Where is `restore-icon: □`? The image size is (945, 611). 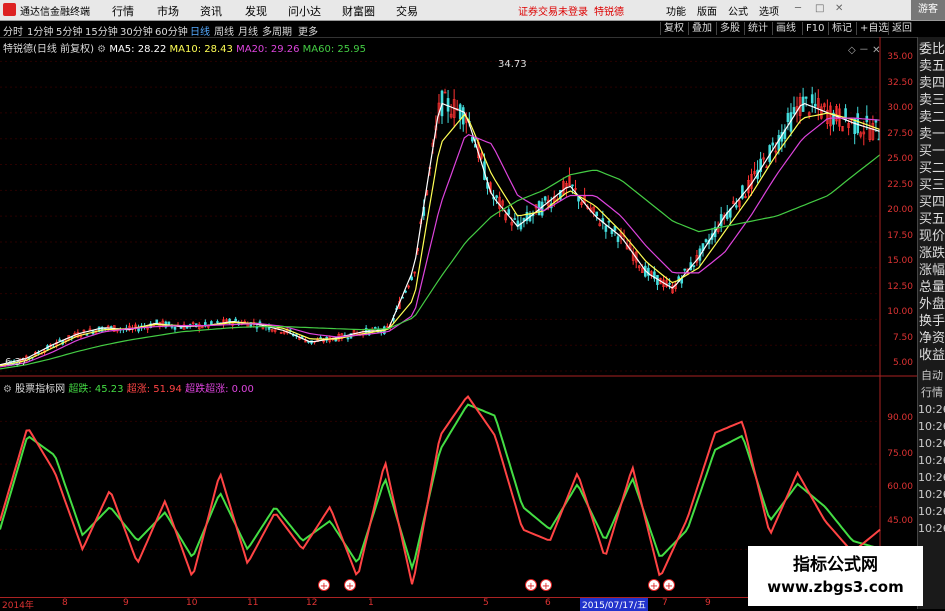 restore-icon: □ is located at coordinates (819, 8).